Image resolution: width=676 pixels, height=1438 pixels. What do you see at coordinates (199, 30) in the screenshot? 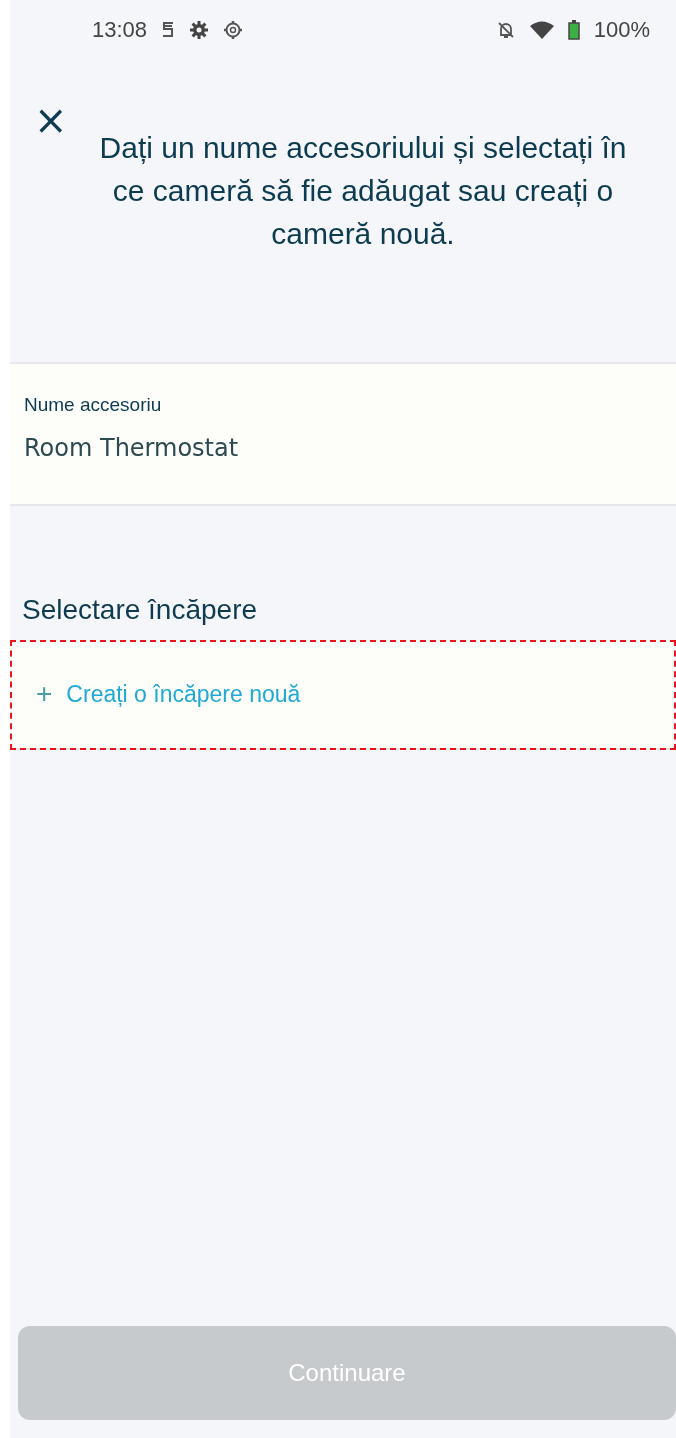
I see `gear-icon` at bounding box center [199, 30].